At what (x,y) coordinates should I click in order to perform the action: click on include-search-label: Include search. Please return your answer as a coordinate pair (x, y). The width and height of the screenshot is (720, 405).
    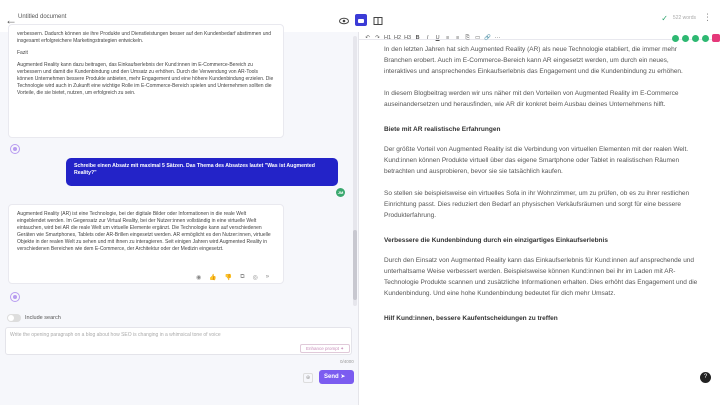
    Looking at the image, I should click on (43, 318).